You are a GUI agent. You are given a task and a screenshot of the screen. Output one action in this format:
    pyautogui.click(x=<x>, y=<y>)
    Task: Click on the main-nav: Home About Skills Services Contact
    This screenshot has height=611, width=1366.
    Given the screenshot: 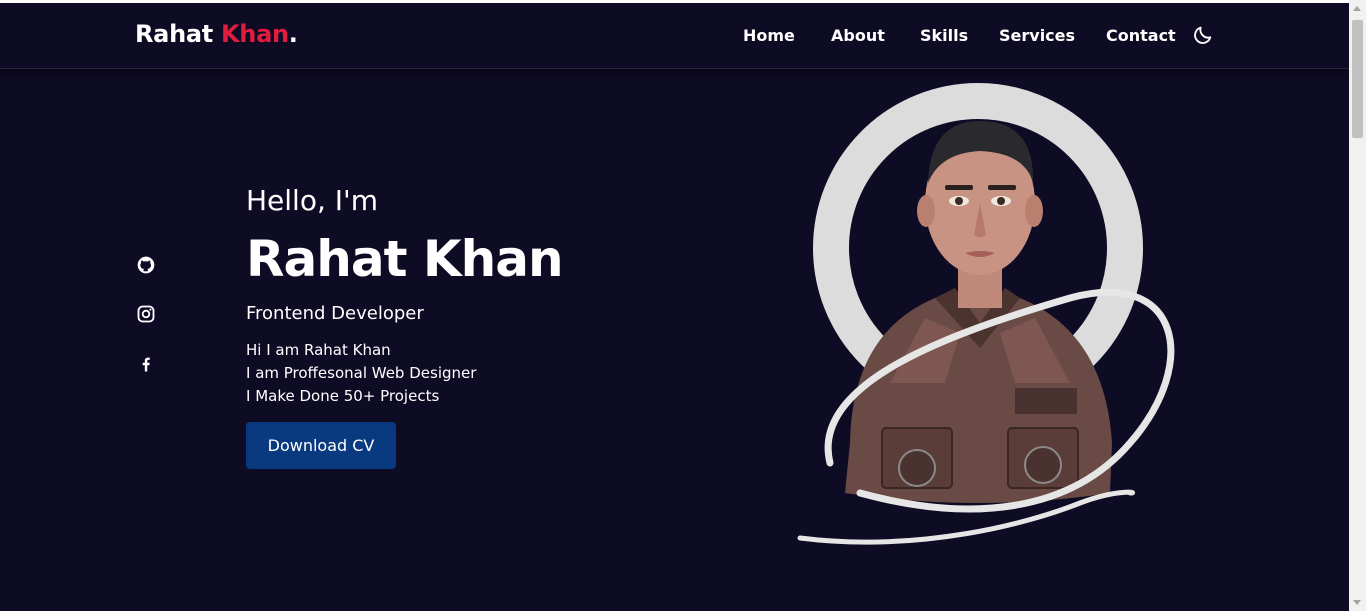 What is the action you would take?
    pyautogui.click(x=674, y=38)
    